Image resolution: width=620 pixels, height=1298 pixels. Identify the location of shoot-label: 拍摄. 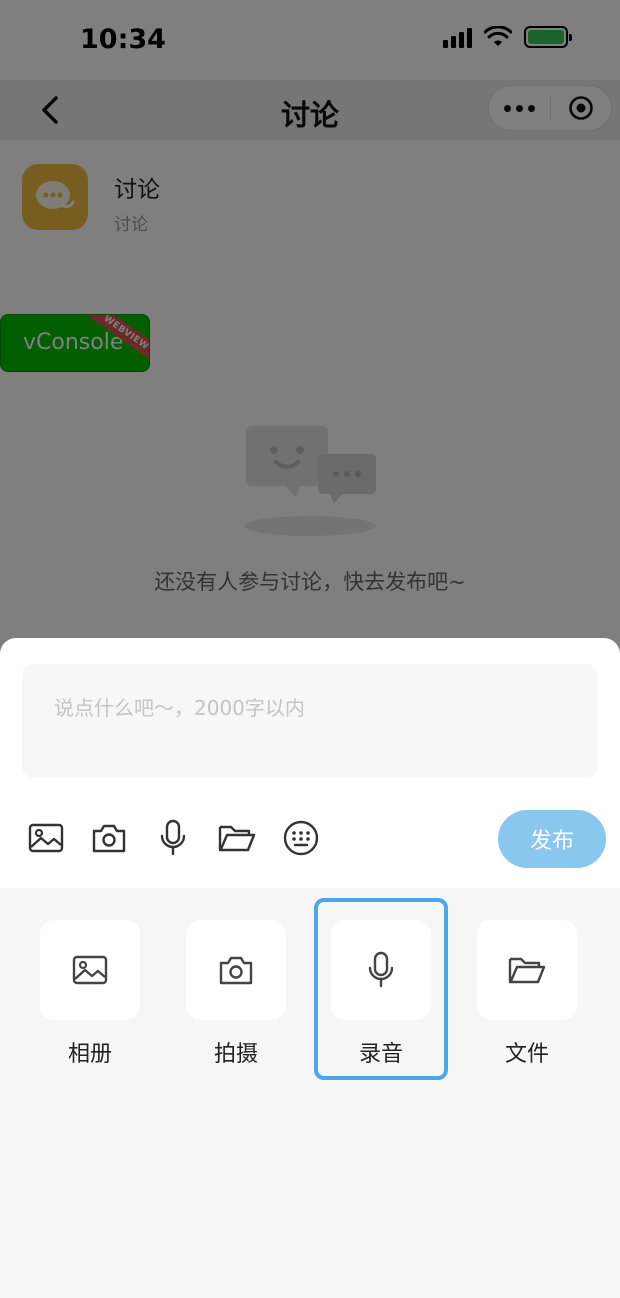
(235, 1054).